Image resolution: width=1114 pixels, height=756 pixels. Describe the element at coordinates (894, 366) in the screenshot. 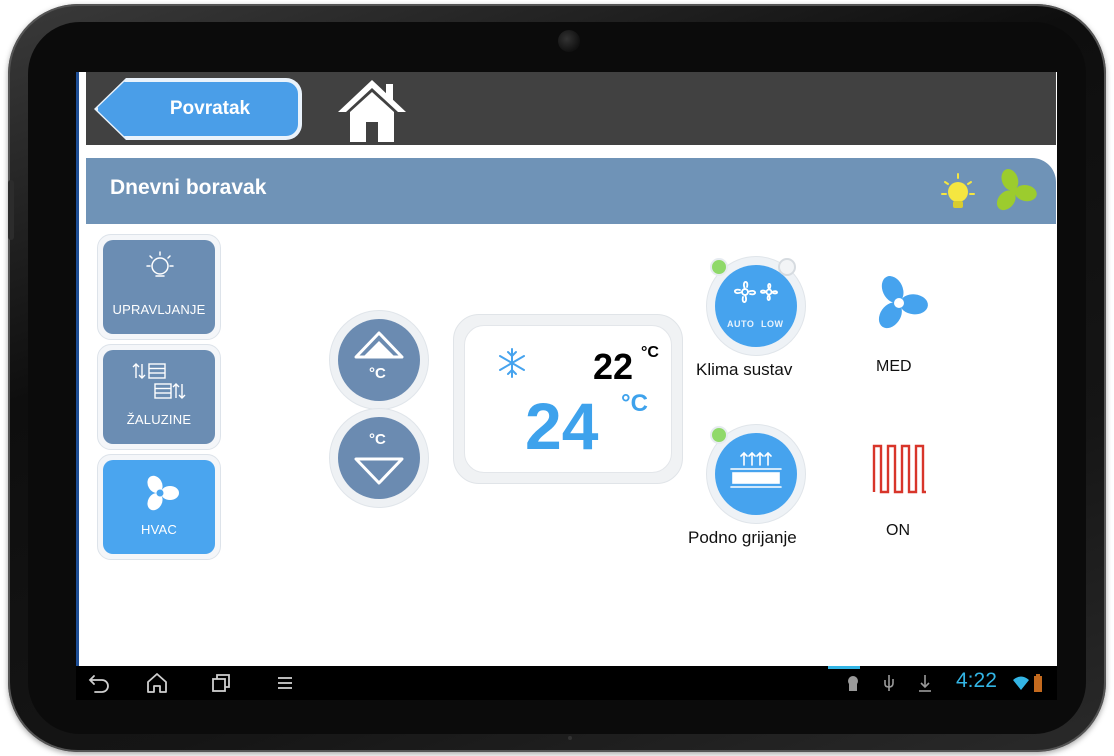

I see `klima-status: MED` at that location.